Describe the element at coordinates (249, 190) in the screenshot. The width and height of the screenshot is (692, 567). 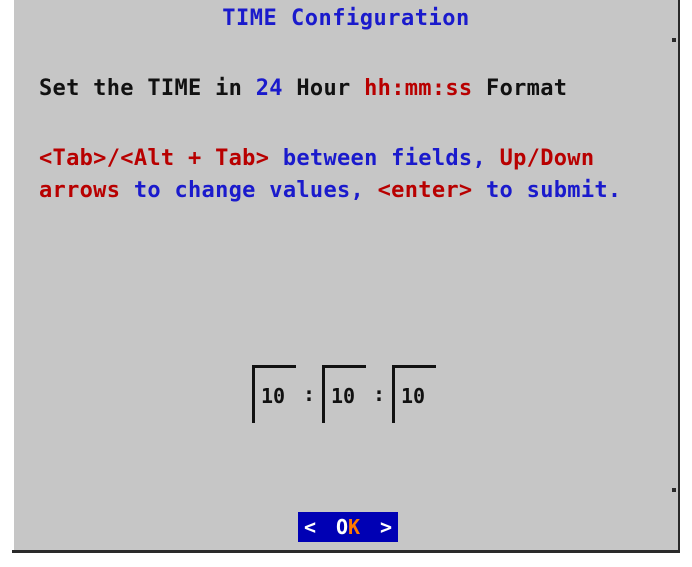
I see `help-text-2: to change values,` at that location.